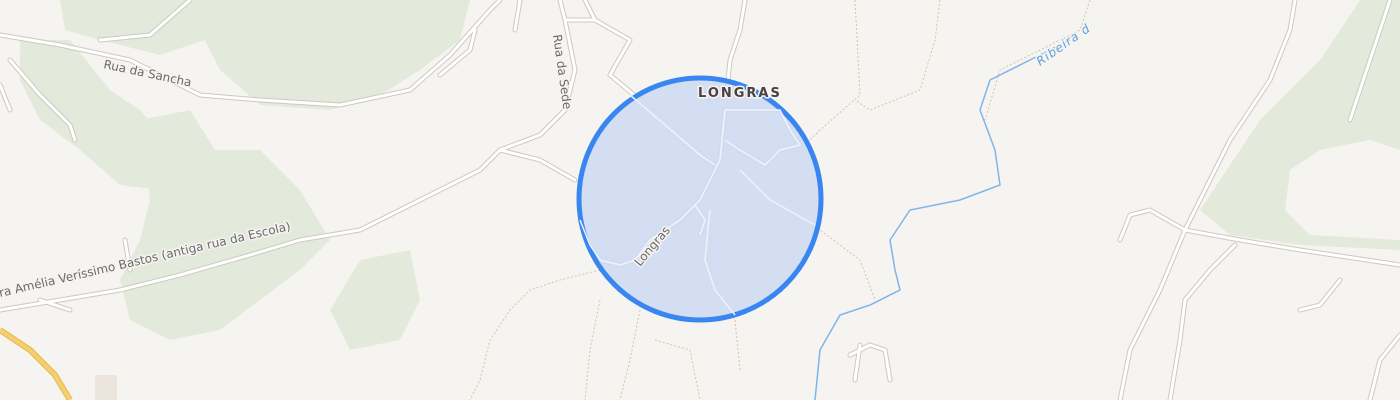  What do you see at coordinates (147, 73) in the screenshot?
I see `street-label-rua-da-sancha: Rua da Sancha` at bounding box center [147, 73].